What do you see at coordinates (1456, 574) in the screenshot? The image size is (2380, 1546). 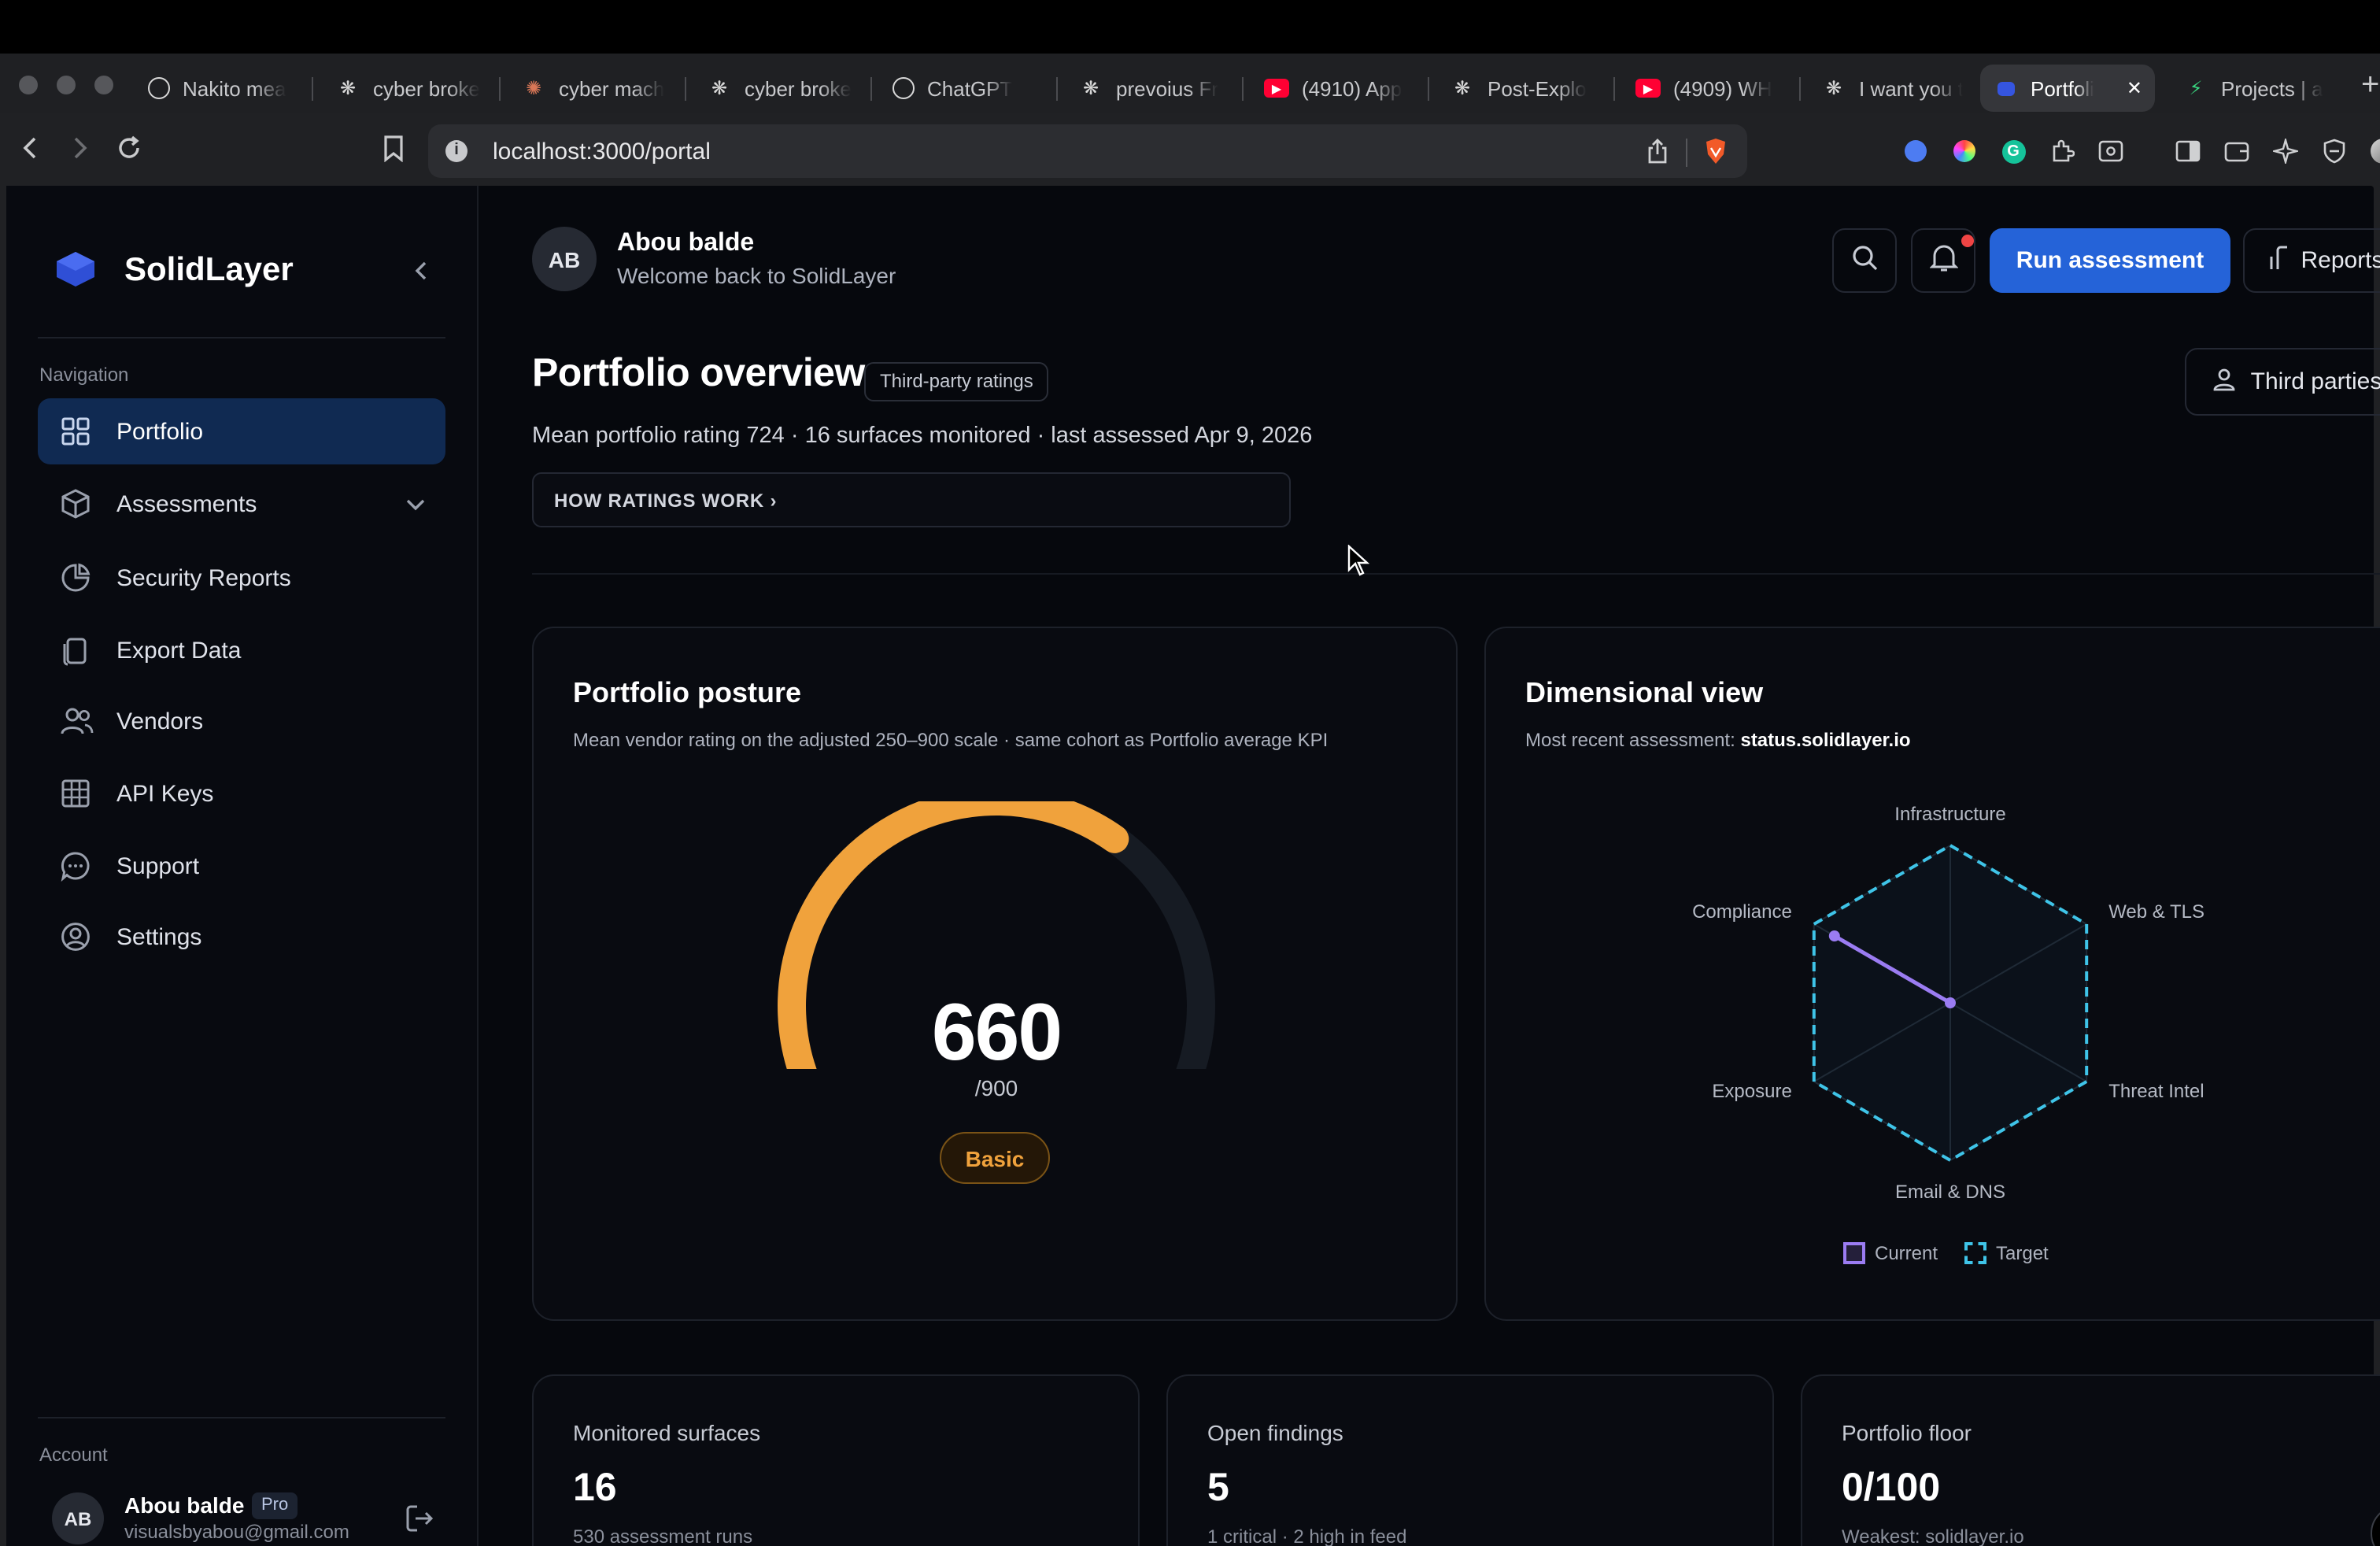 I see `section-divider` at bounding box center [1456, 574].